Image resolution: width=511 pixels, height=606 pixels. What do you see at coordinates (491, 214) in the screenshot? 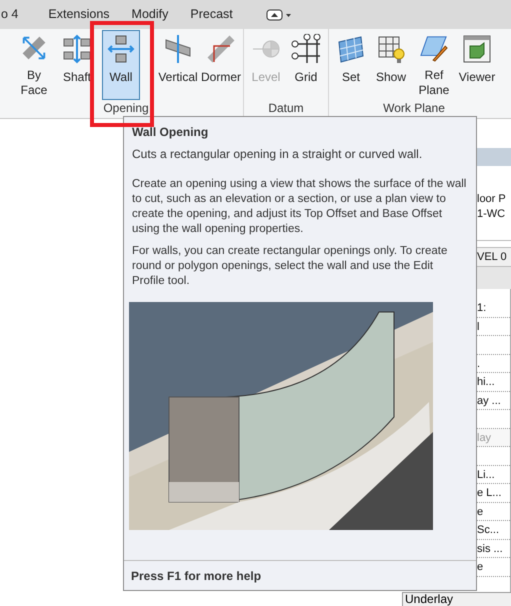
I see `view-title: 1-WC` at bounding box center [491, 214].